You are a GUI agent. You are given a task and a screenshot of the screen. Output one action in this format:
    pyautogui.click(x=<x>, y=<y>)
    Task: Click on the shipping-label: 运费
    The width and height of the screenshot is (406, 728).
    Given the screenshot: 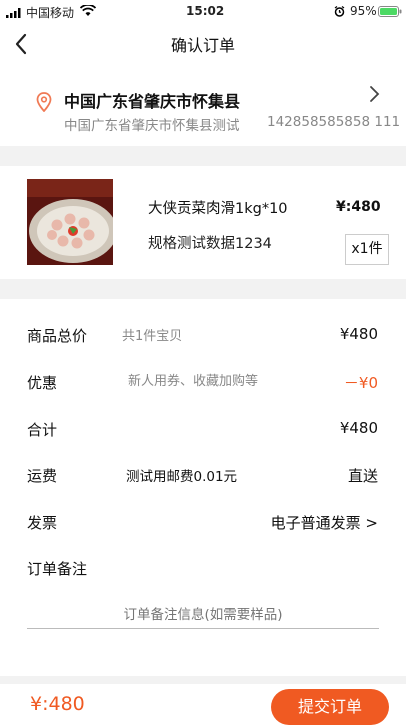 What is the action you would take?
    pyautogui.click(x=42, y=476)
    